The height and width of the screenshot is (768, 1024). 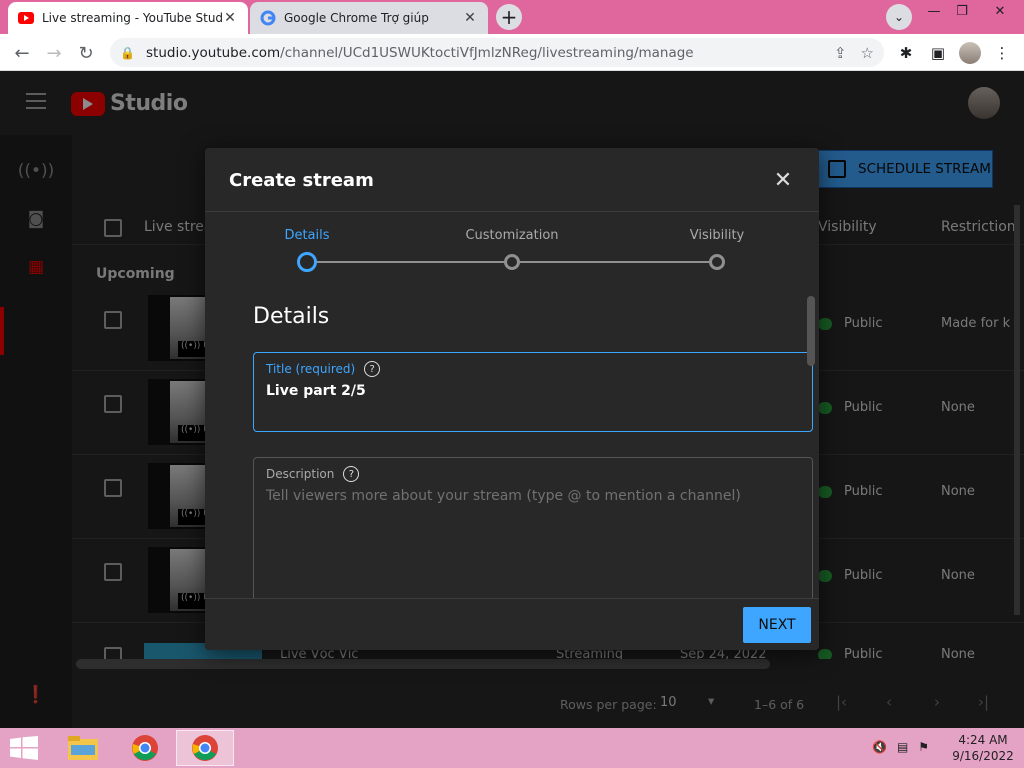 I want to click on tab-search-icon: ⌄, so click(x=899, y=17).